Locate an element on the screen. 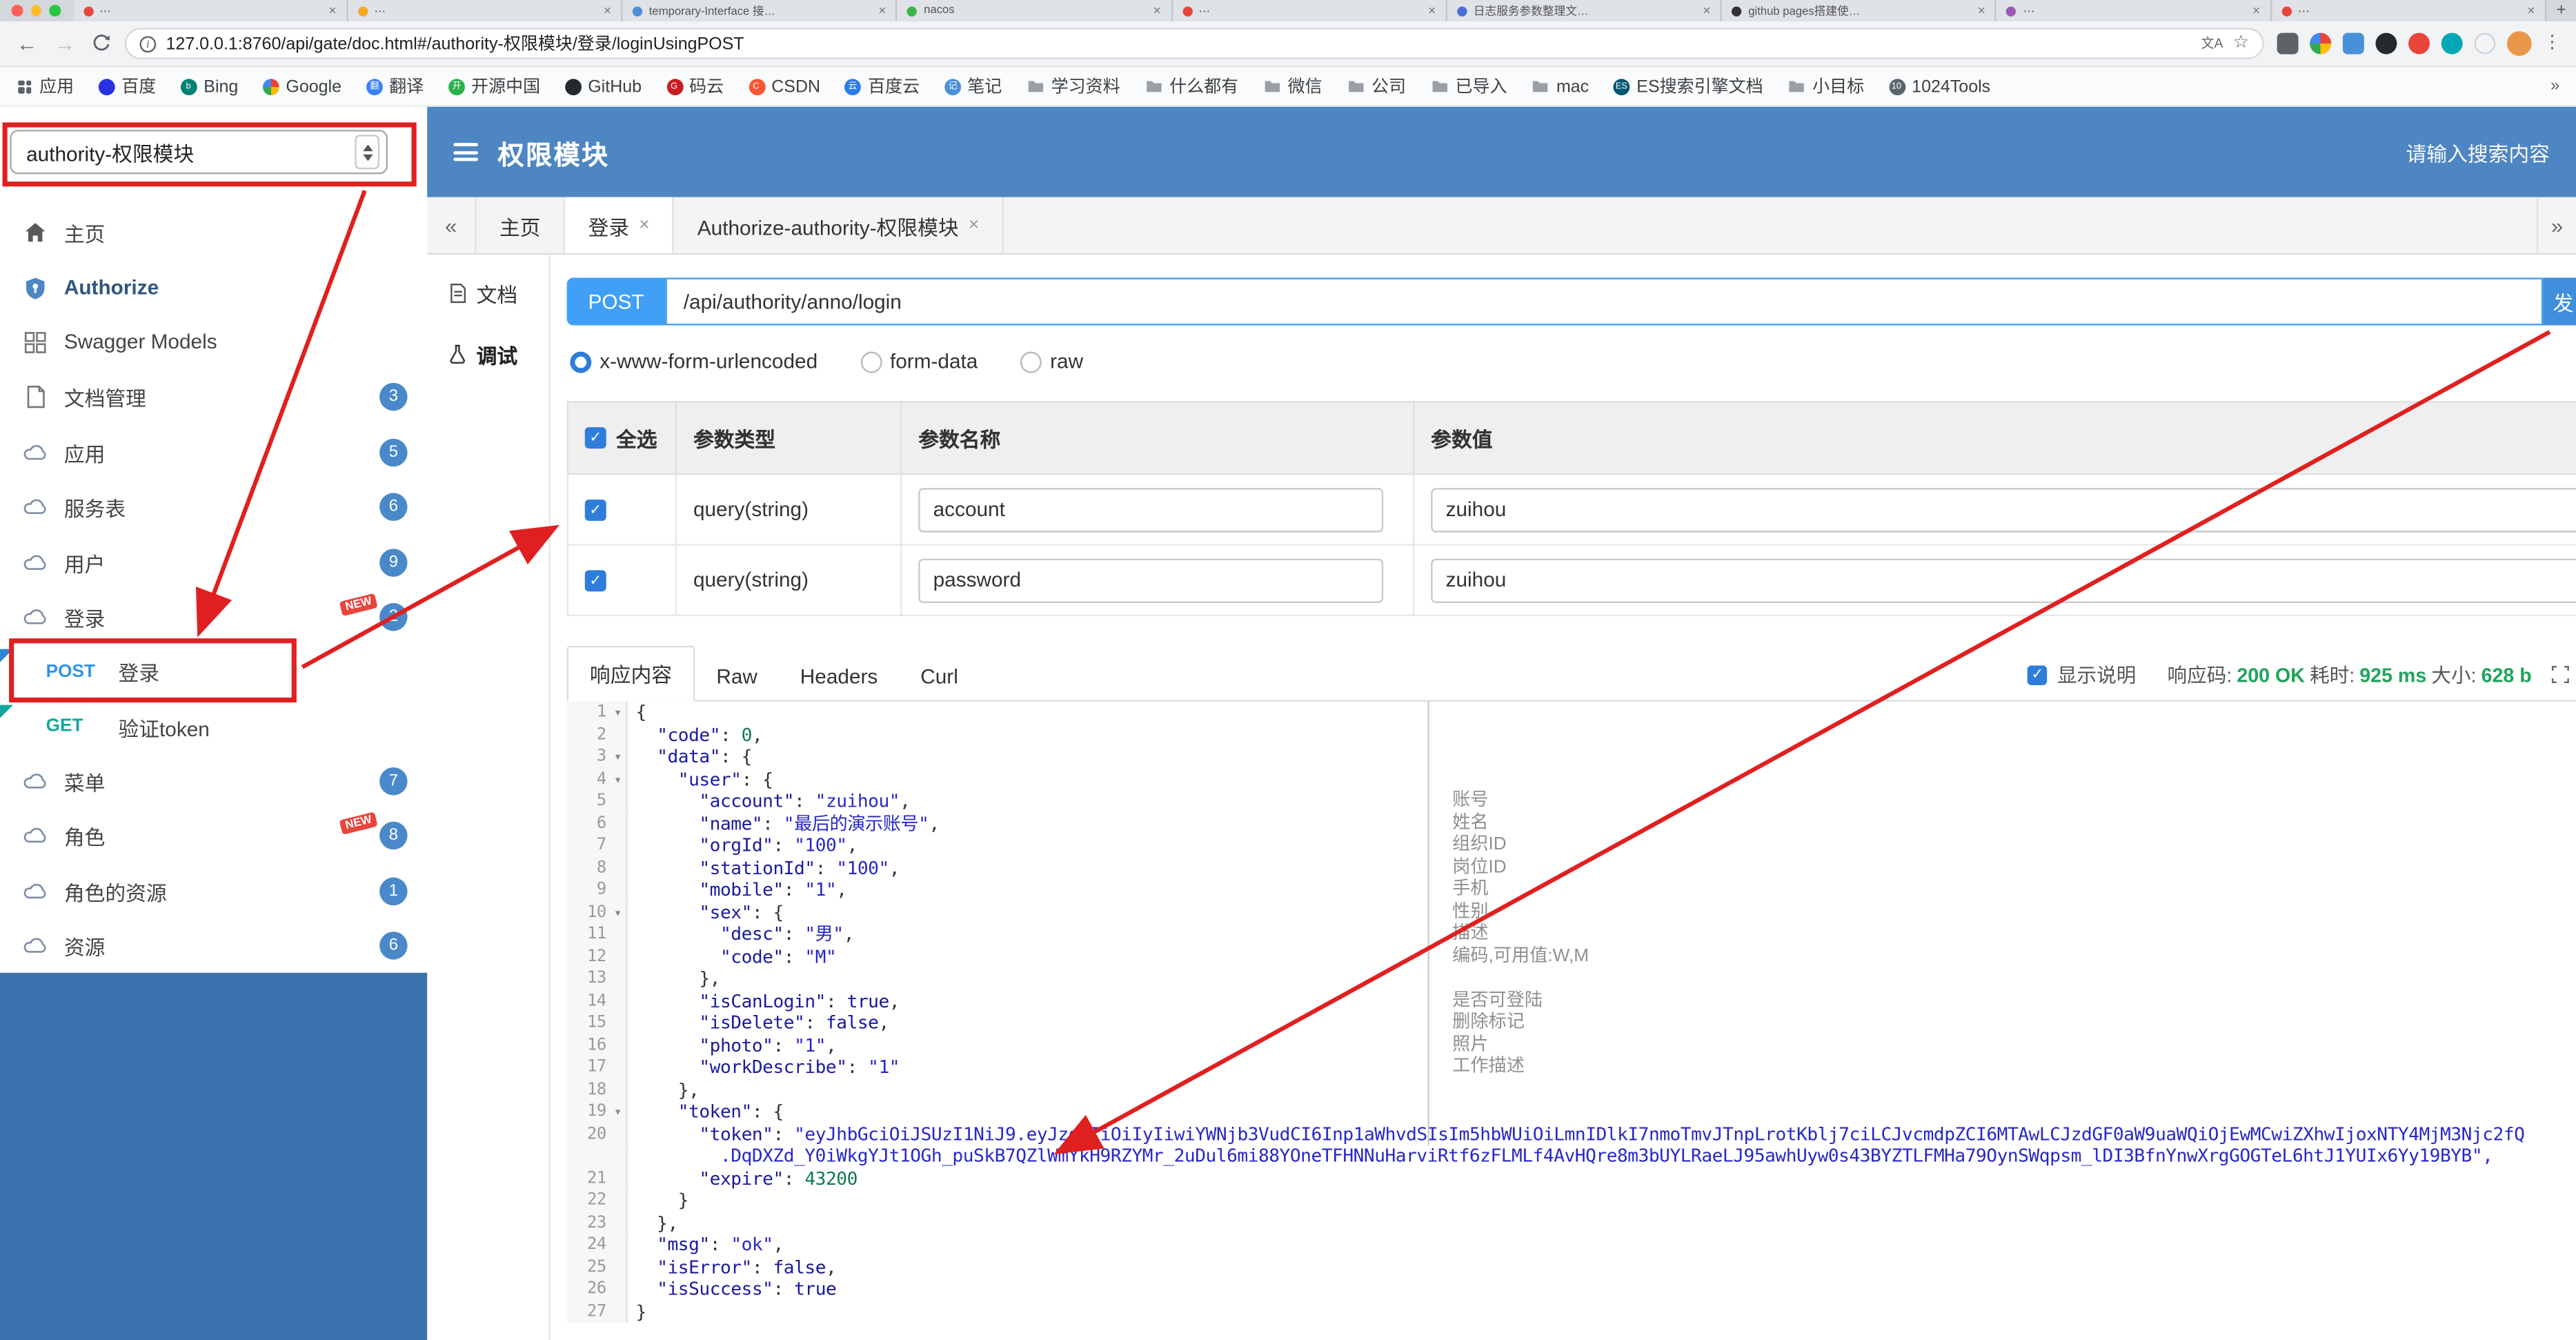 The image size is (2576, 1340). page-info-icon is located at coordinates (148, 43).